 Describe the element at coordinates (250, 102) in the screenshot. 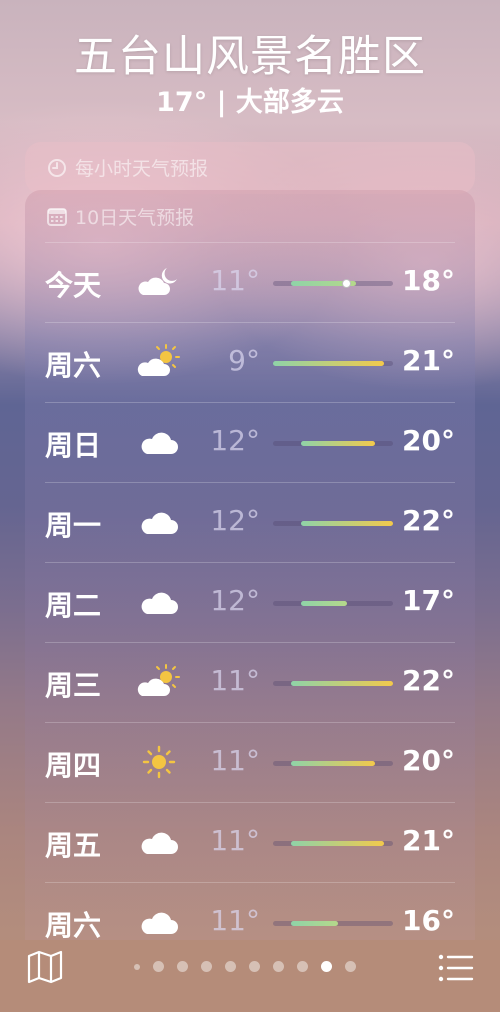

I see `current-conditions: 17° | 大部多云` at that location.